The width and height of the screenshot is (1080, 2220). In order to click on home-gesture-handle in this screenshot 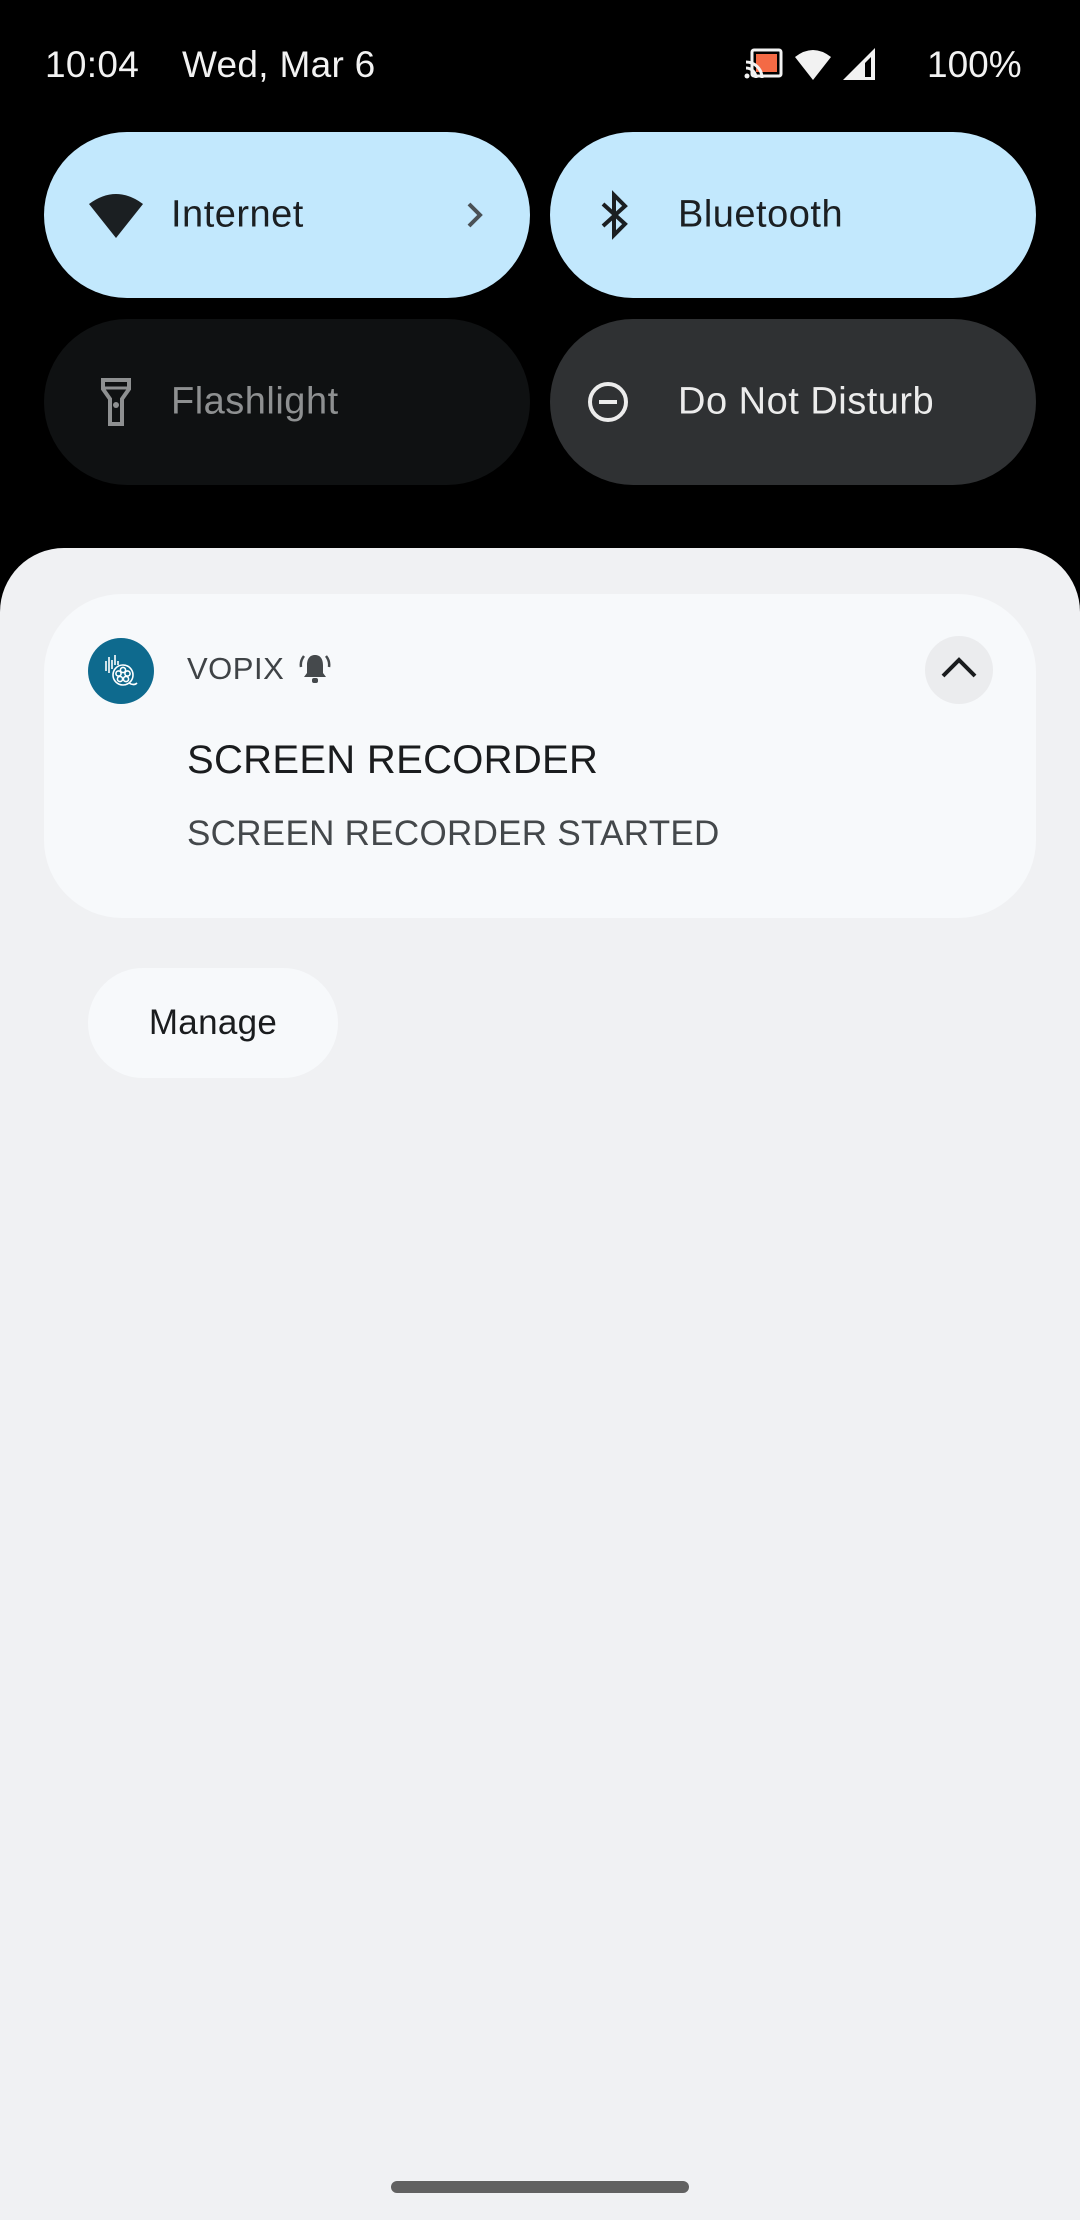, I will do `click(540, 2187)`.